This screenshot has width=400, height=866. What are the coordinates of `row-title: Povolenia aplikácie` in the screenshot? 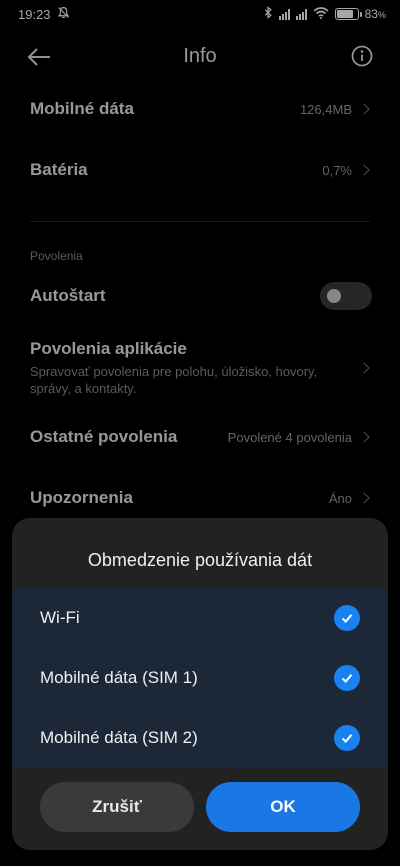 It's located at (108, 348).